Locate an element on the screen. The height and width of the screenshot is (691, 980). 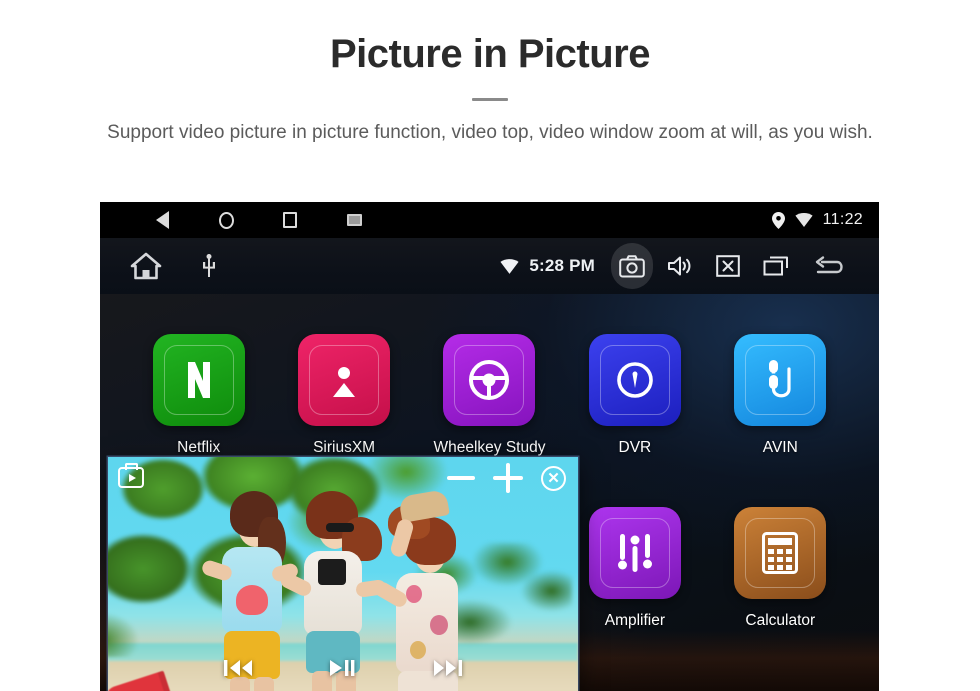
pip-window-controls: ✕ is located at coordinates (506, 478).